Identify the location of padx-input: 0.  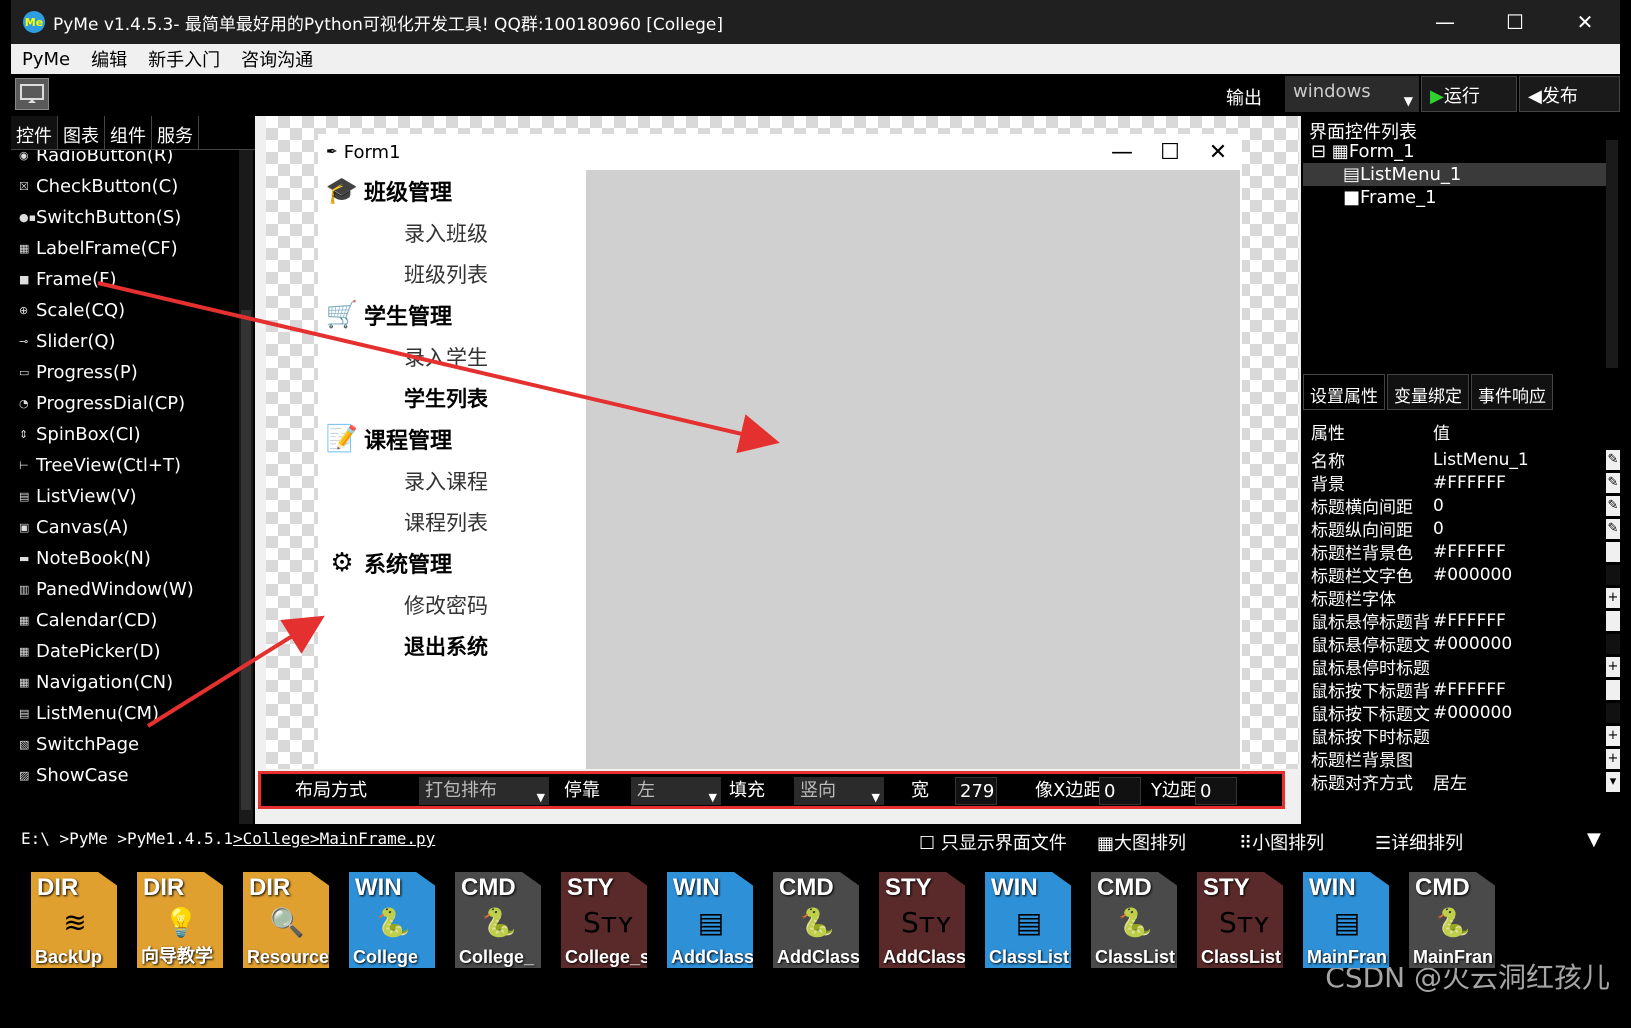
(1120, 791).